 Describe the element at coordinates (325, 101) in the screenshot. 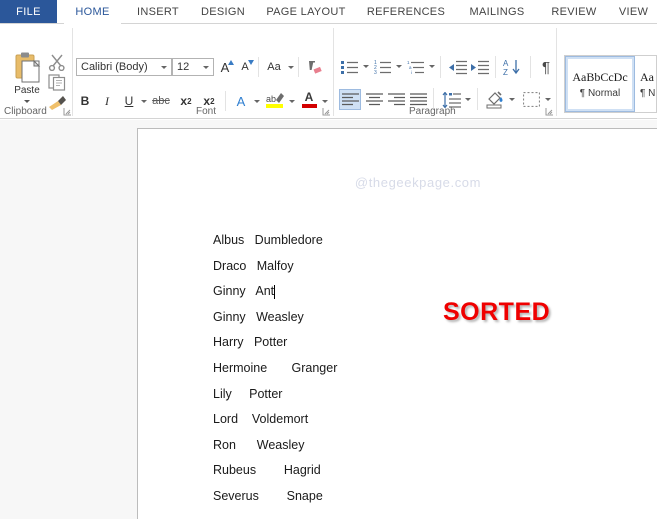

I see `font-color-caret-icon` at that location.